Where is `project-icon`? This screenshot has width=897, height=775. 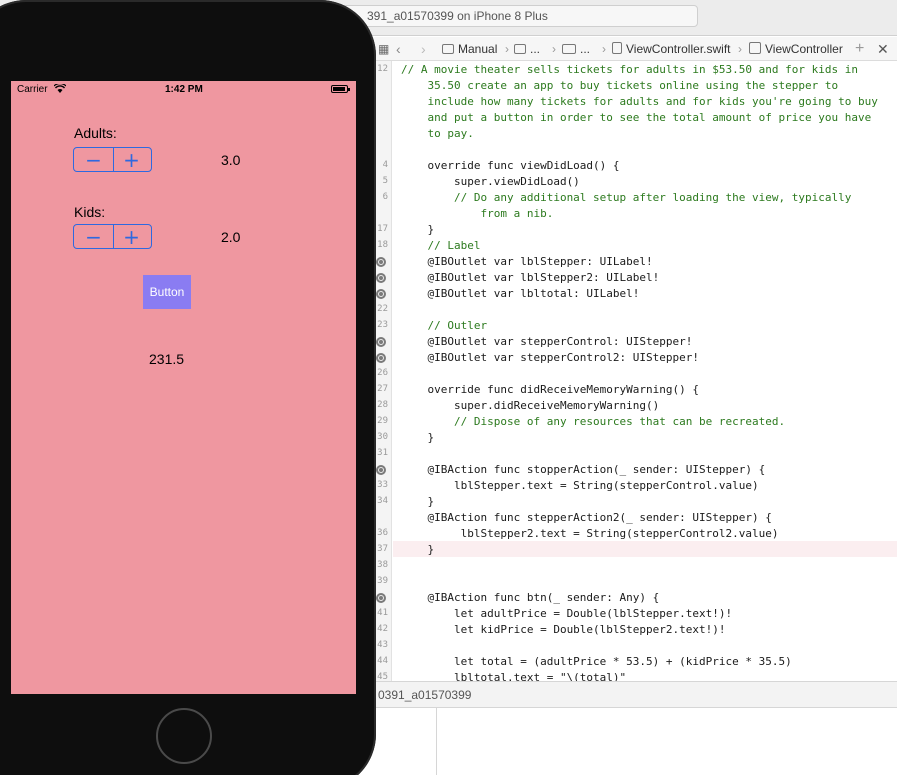
project-icon is located at coordinates (520, 49).